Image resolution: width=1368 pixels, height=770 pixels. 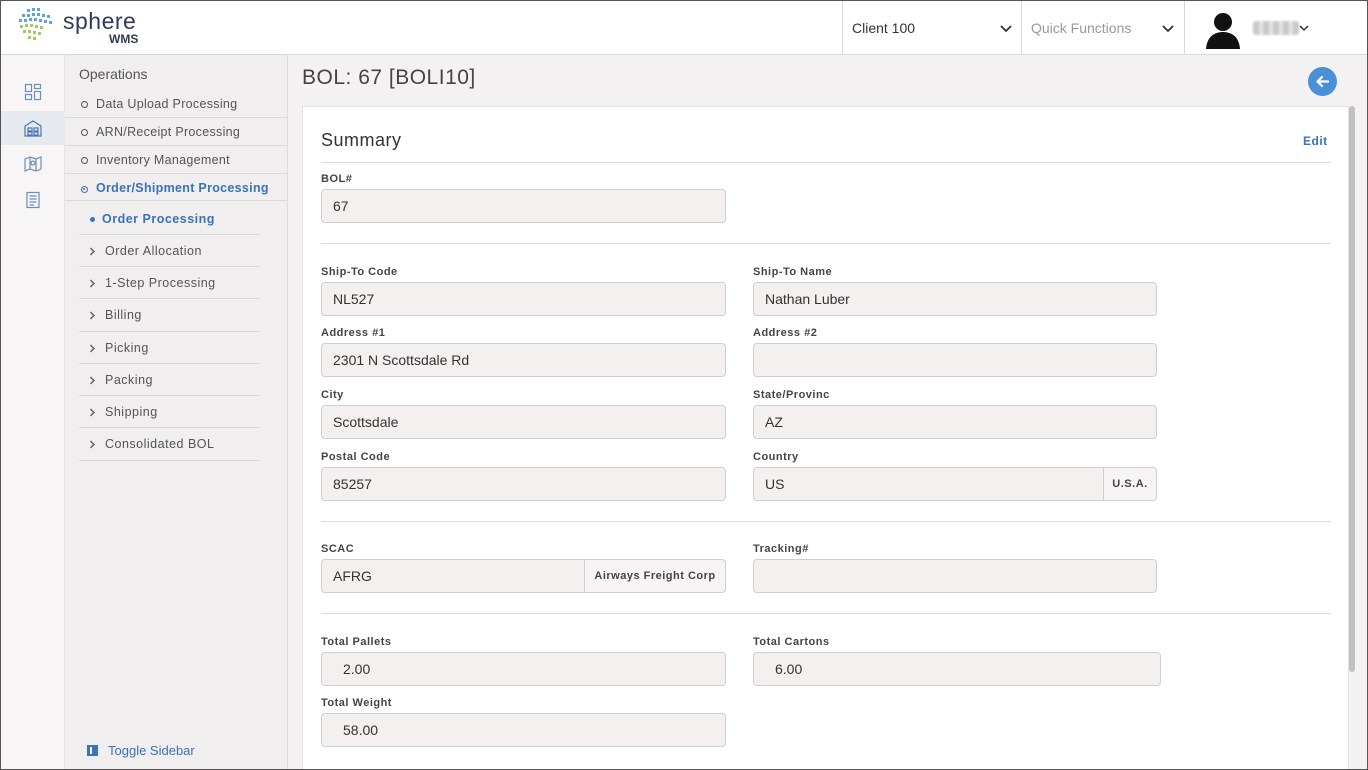 I want to click on sidebar-subitem-order-processing: Order Processing, so click(x=169, y=219).